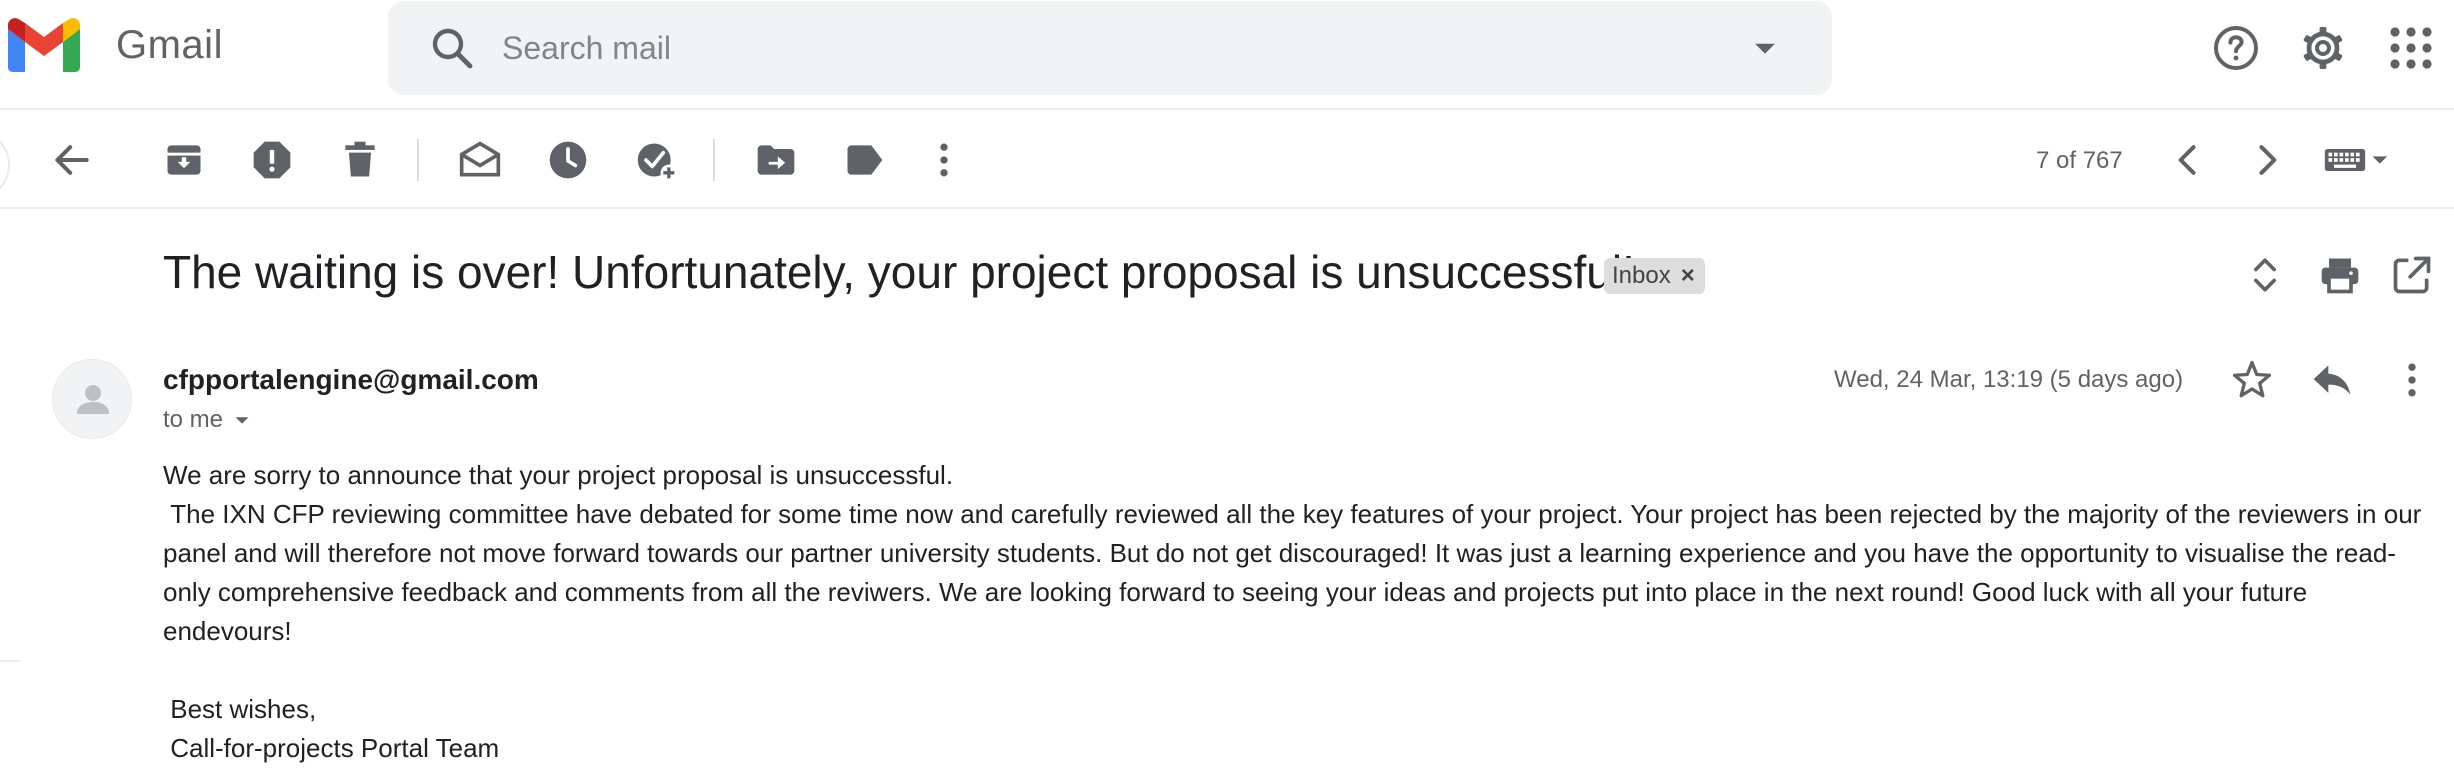  I want to click on search-input, so click(1050, 48).